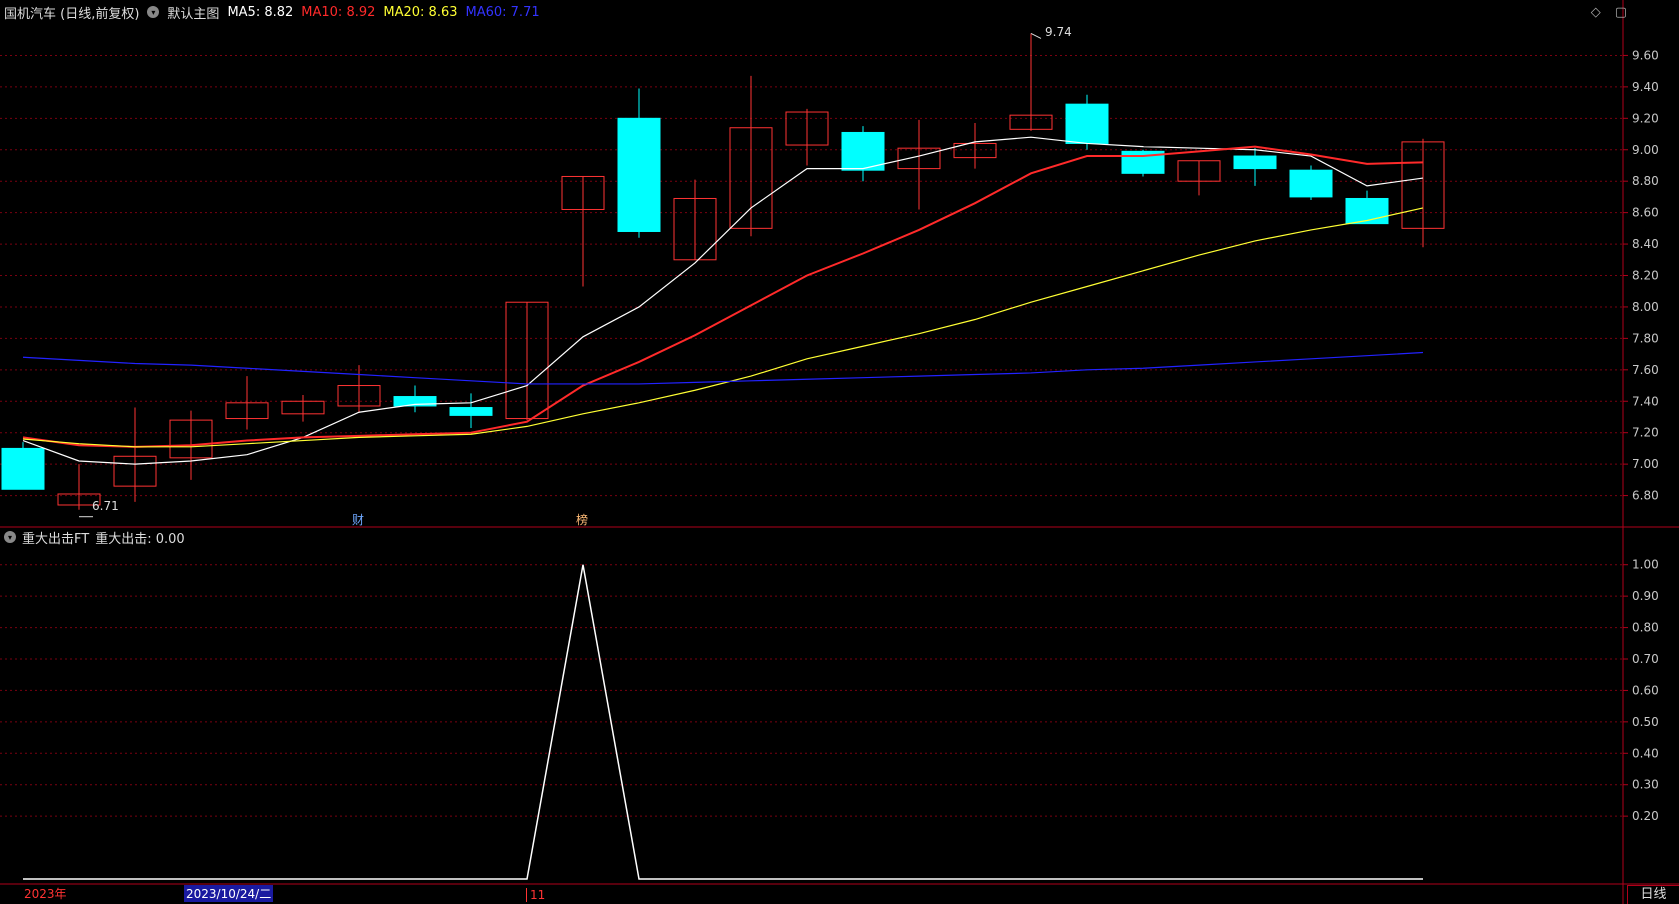  Describe the element at coordinates (1645, 785) in the screenshot. I see `y-tick-label: 0.30` at that location.